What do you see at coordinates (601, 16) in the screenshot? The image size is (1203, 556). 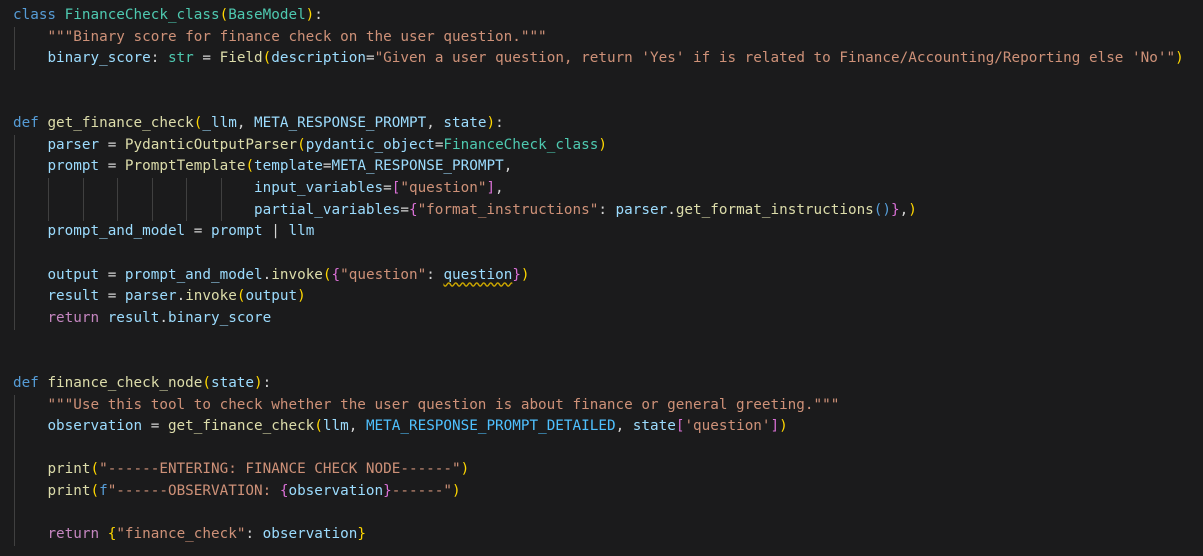 I see `code-line: class FinanceCheck_class(BaseModel):` at bounding box center [601, 16].